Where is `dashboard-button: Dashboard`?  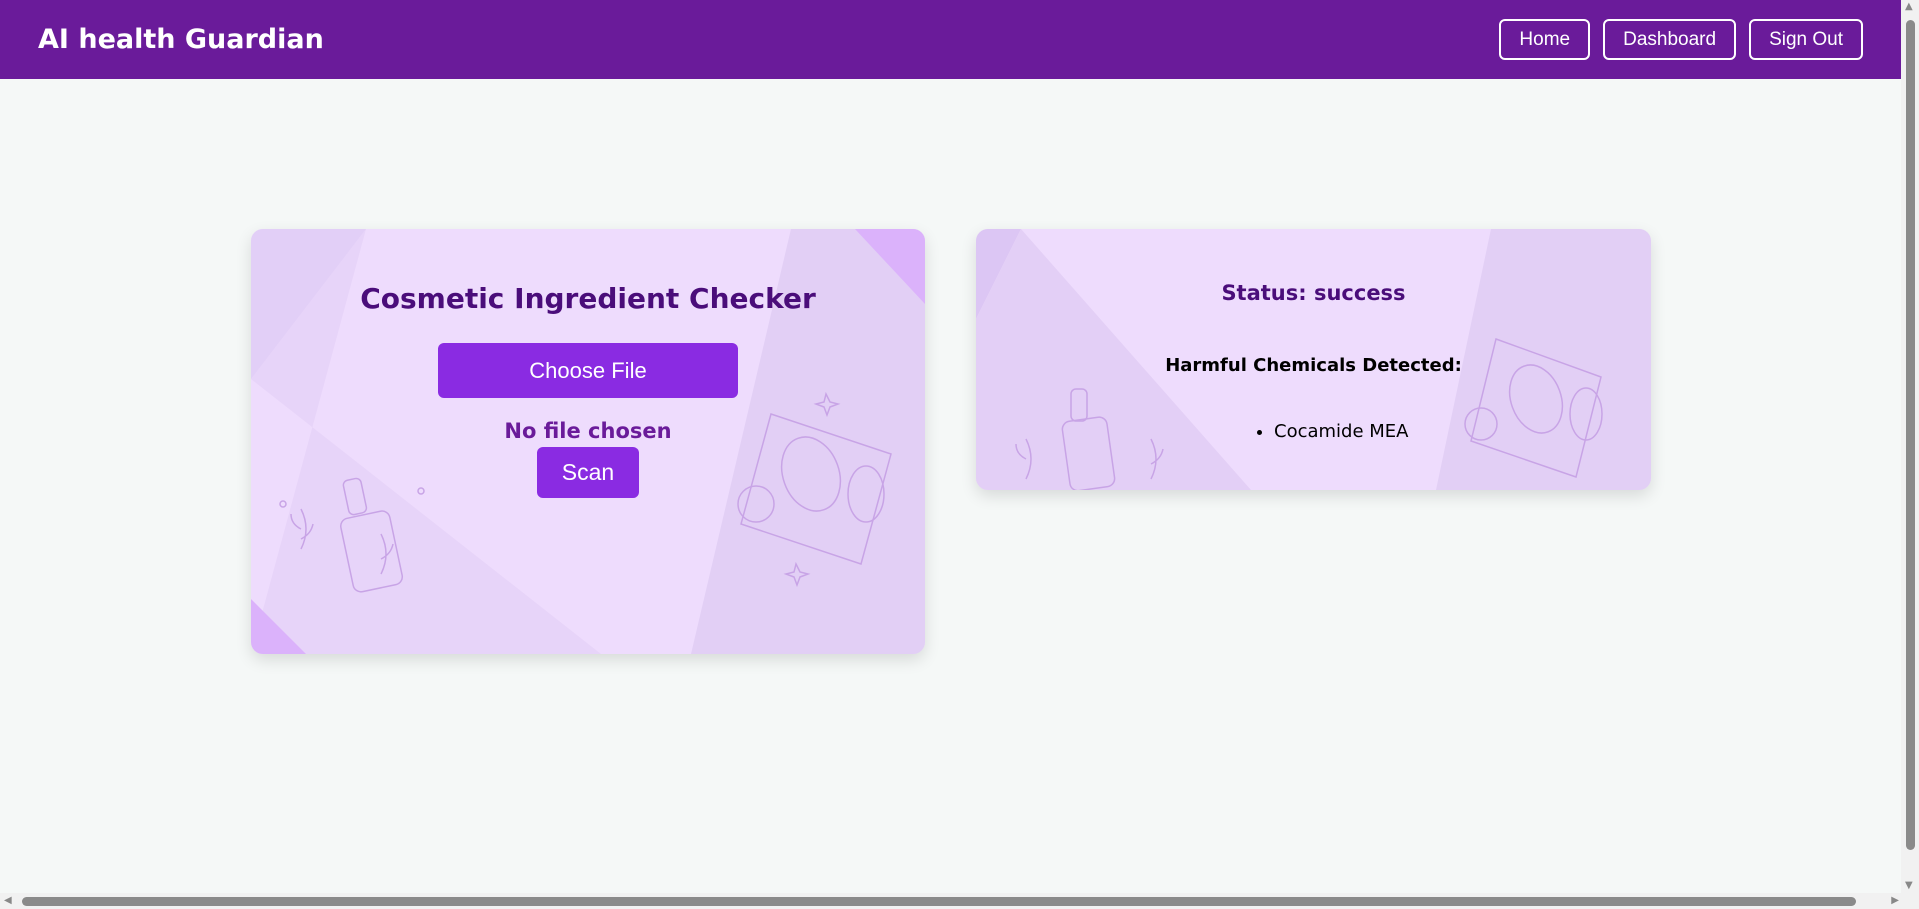 dashboard-button: Dashboard is located at coordinates (1670, 39).